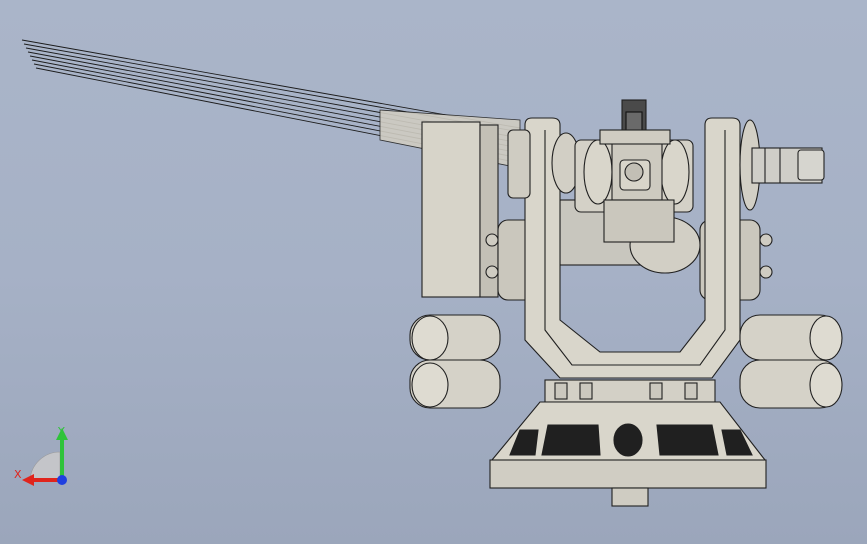 The height and width of the screenshot is (544, 867). What do you see at coordinates (788, 165) in the screenshot?
I see `side-motor` at bounding box center [788, 165].